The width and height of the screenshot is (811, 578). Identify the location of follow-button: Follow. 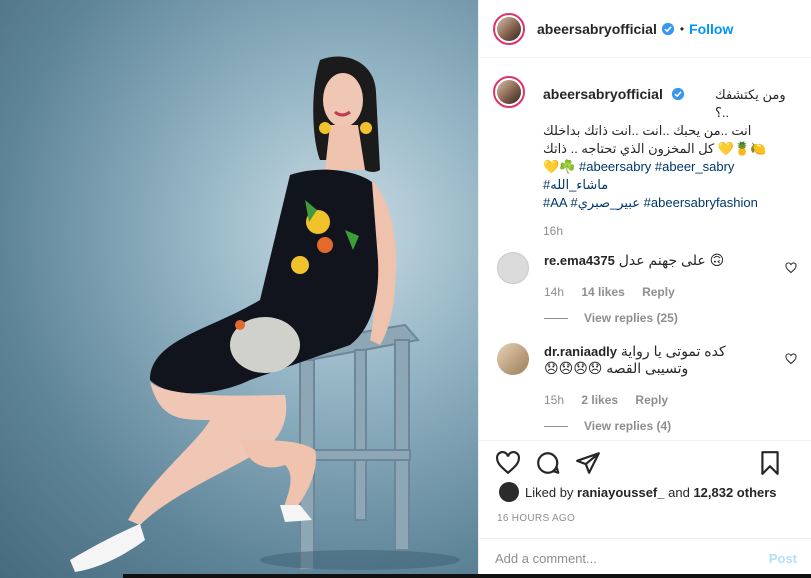
(711, 29).